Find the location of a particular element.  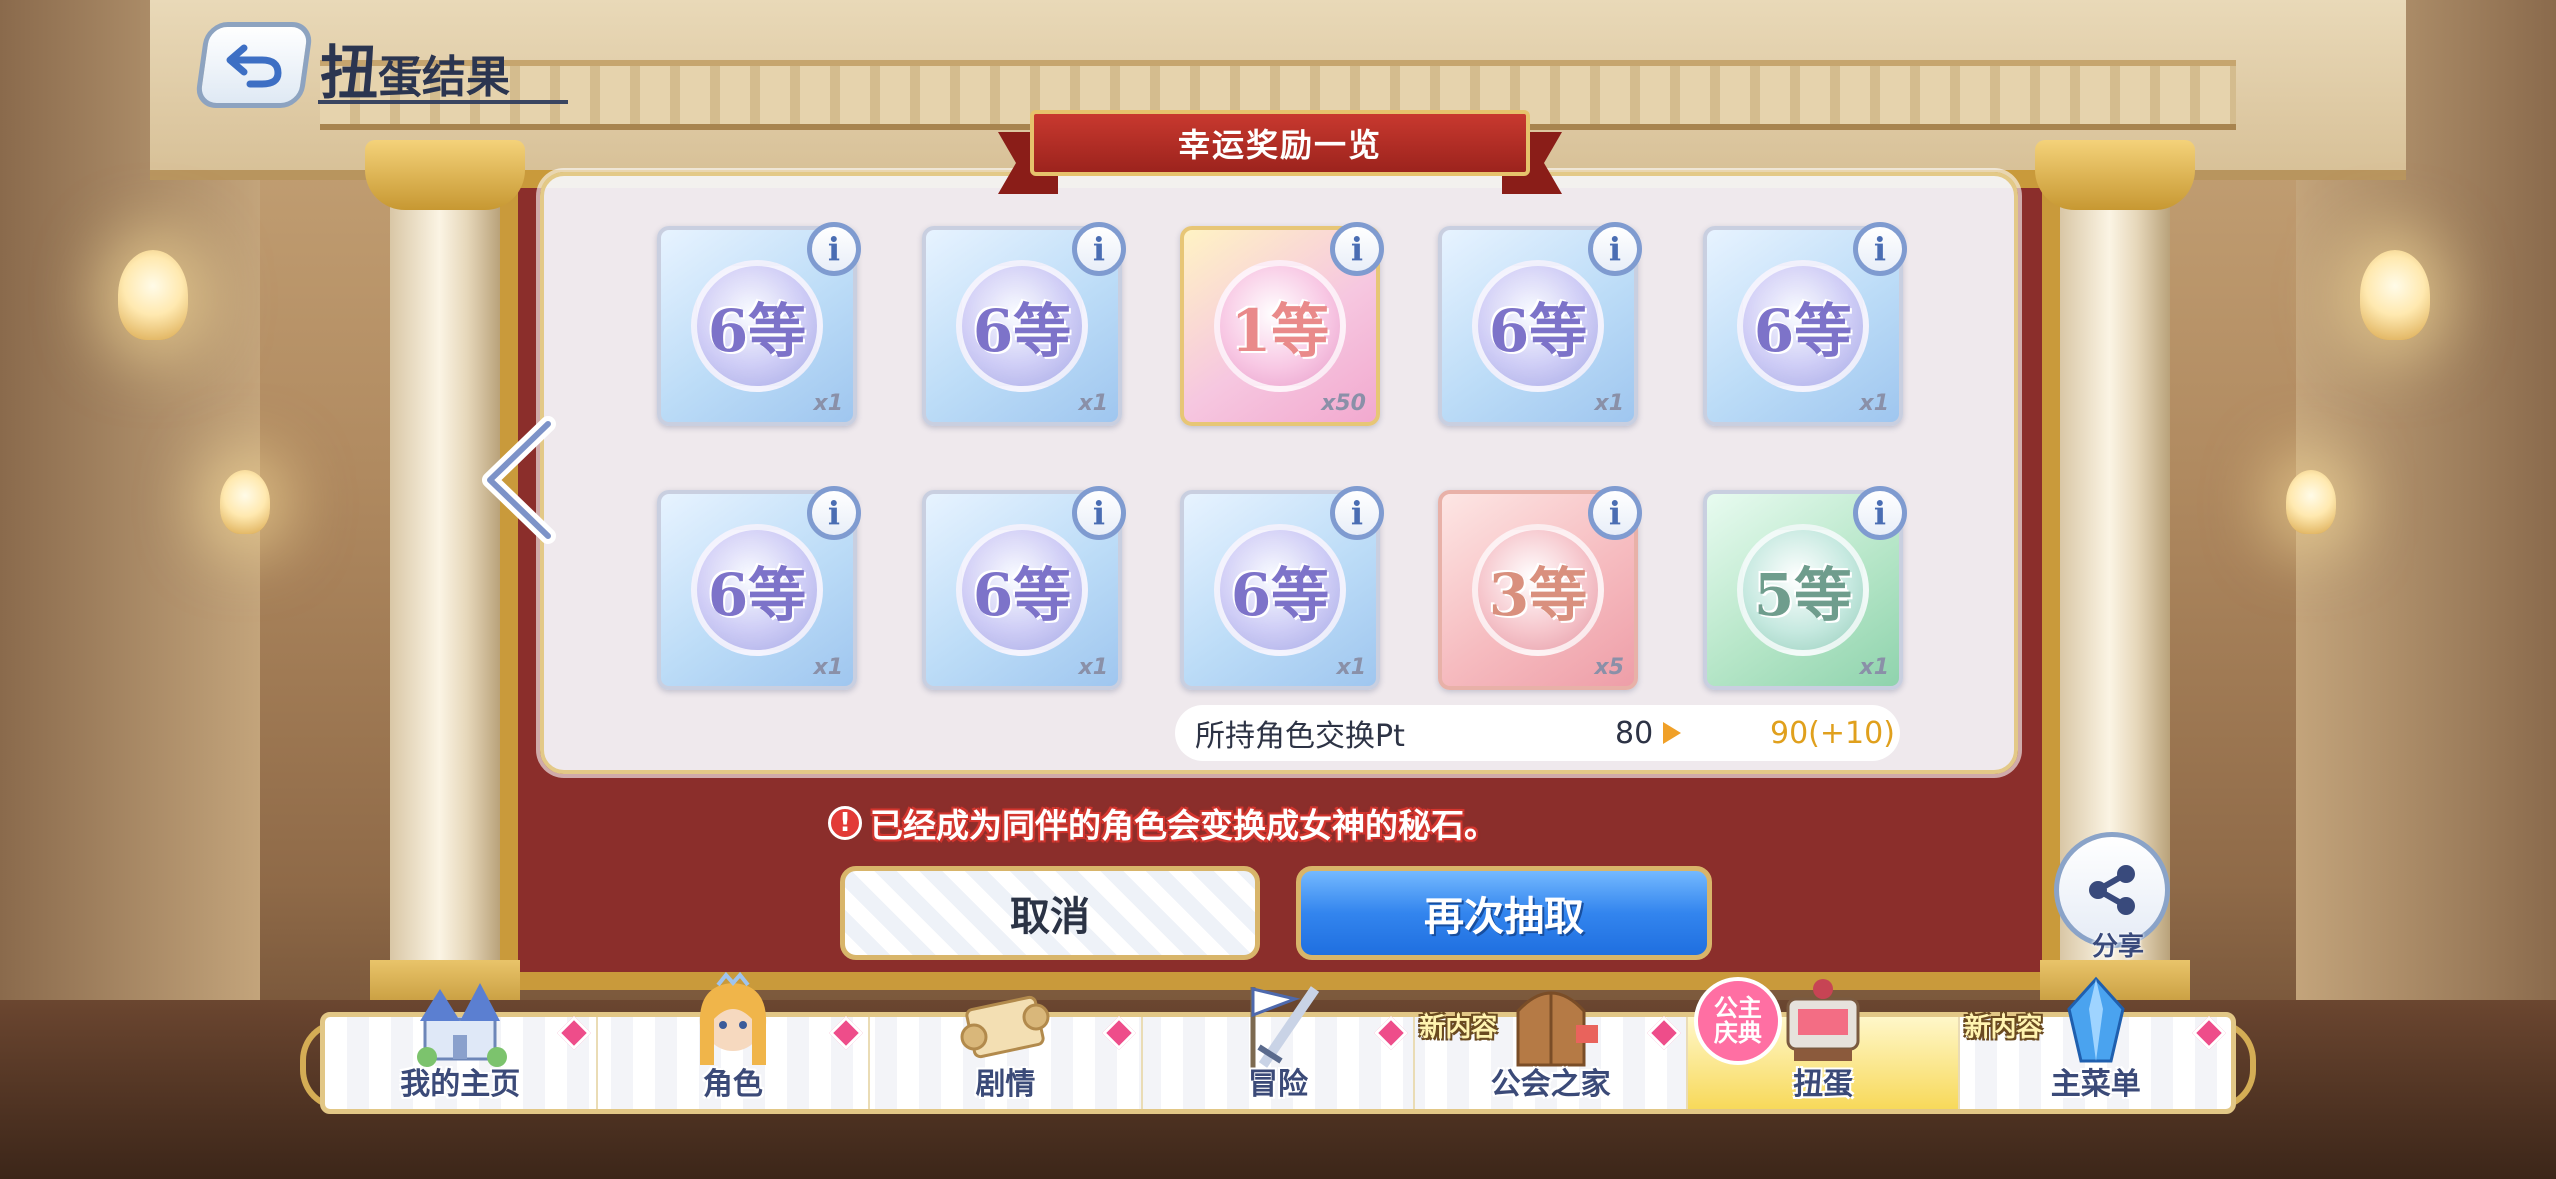

reward-quantity: x50 is located at coordinates (1343, 403).